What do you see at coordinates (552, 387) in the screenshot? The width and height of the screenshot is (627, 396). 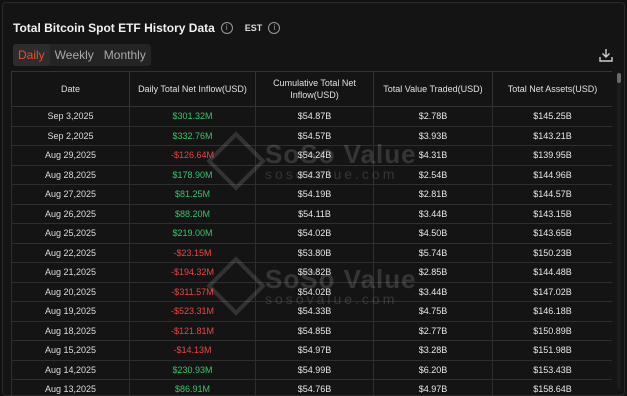 I see `net-assets-cell: $158.64B` at bounding box center [552, 387].